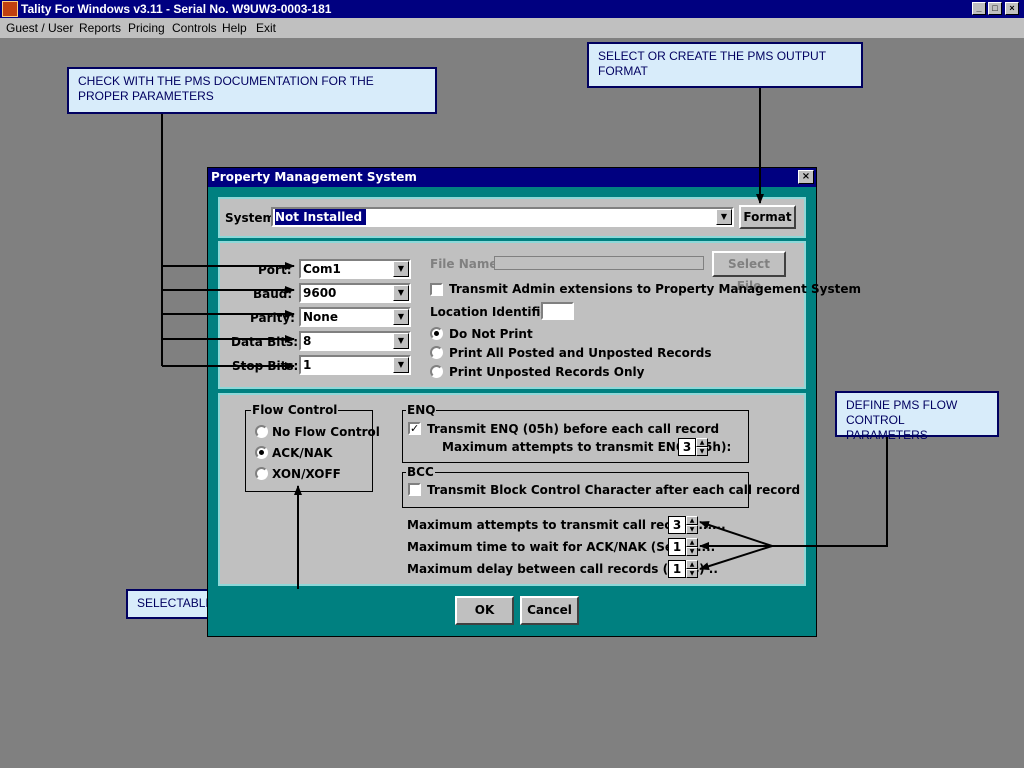  I want to click on baud-select: 9600 ▼, so click(355, 293).